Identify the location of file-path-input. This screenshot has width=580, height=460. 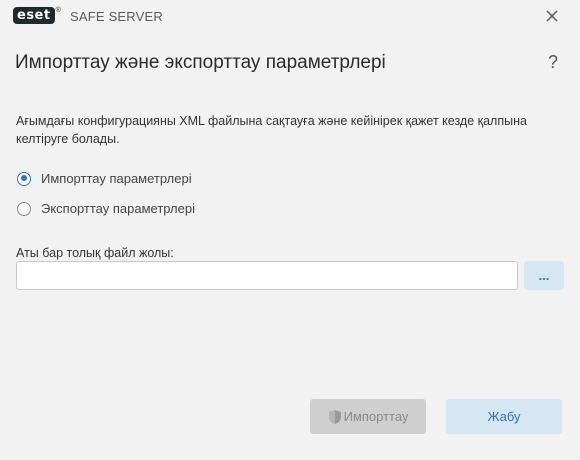
(267, 275).